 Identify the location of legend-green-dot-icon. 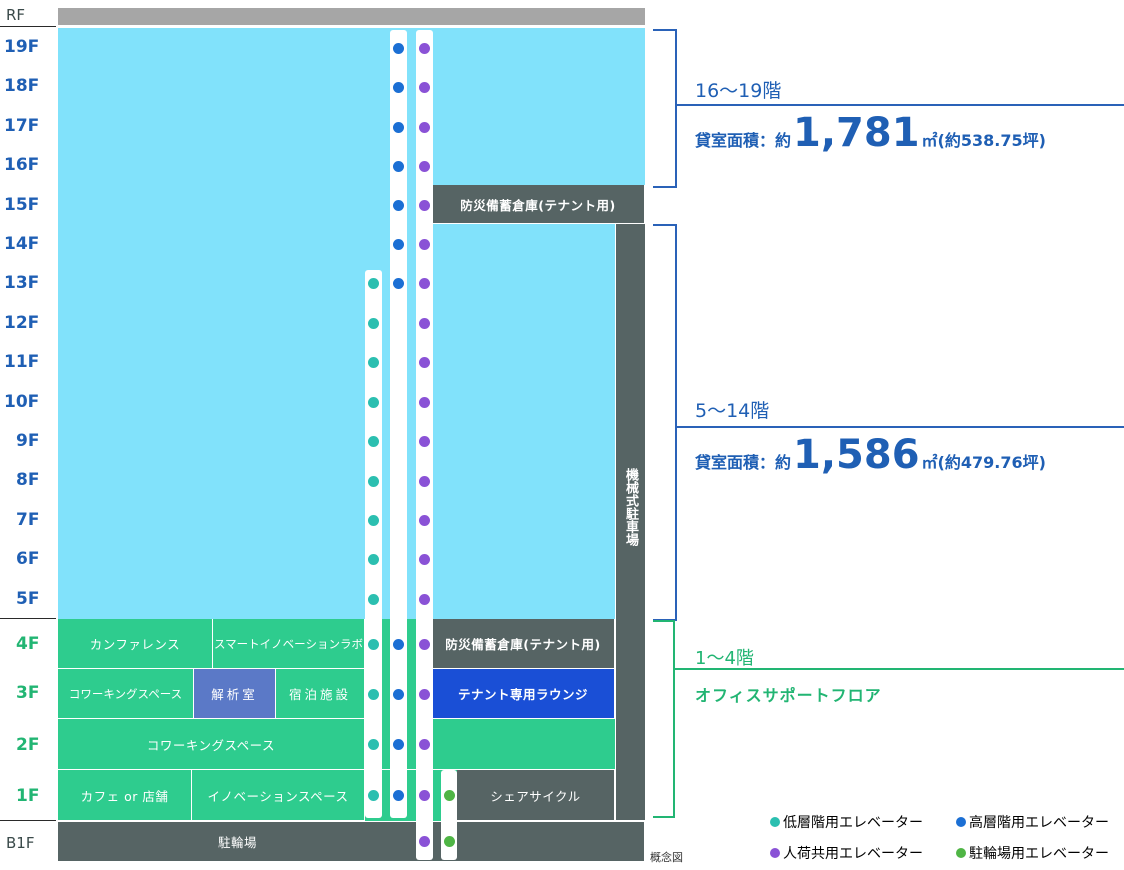
(961, 853).